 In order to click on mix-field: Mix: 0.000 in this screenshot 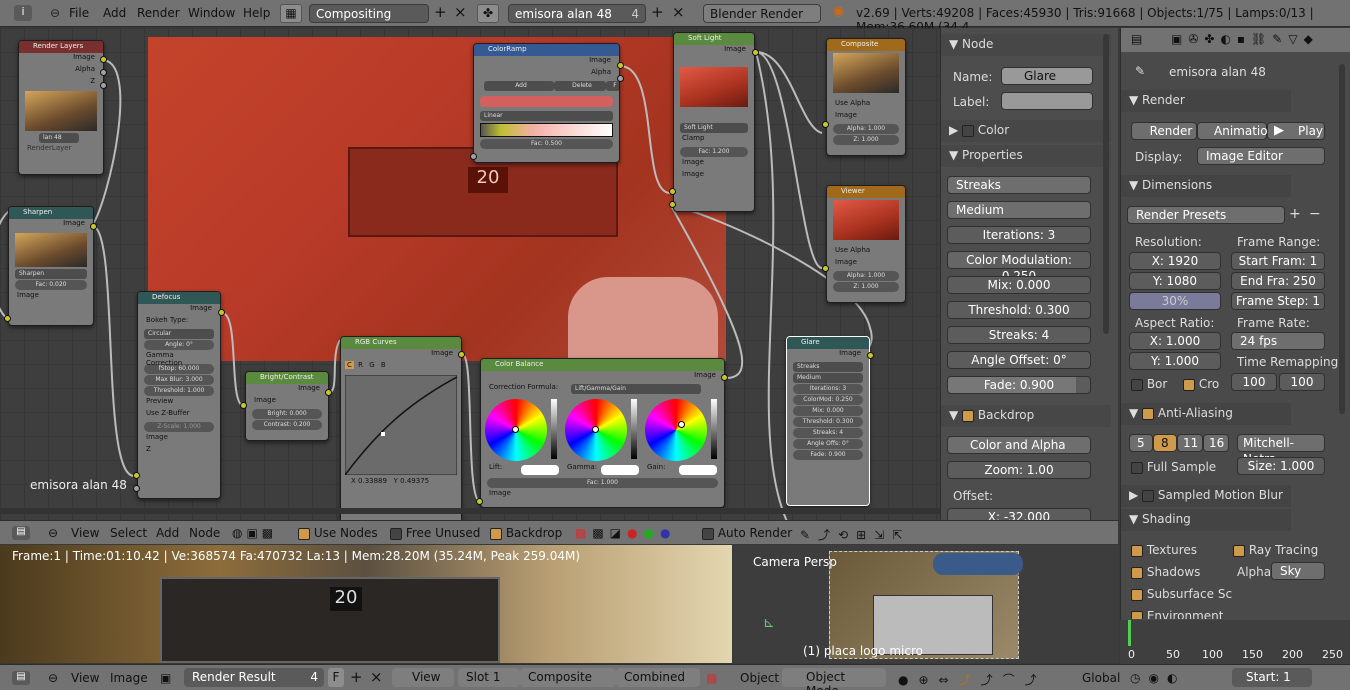, I will do `click(1019, 285)`.